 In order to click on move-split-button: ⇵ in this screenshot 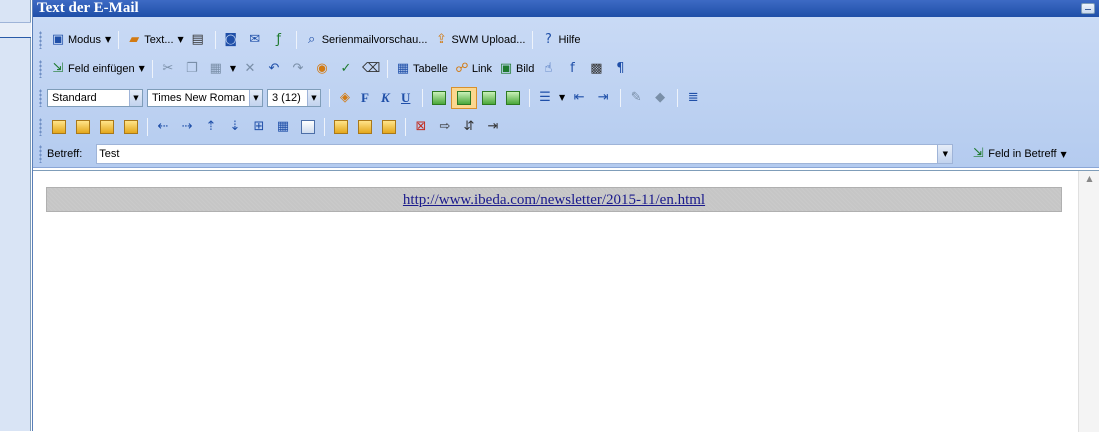, I will do `click(470, 127)`.